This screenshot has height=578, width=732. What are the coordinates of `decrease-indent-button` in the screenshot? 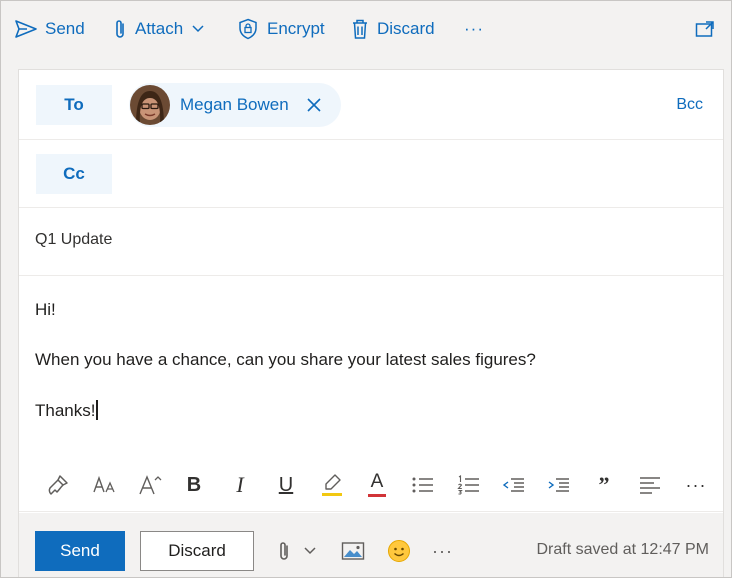 It's located at (514, 485).